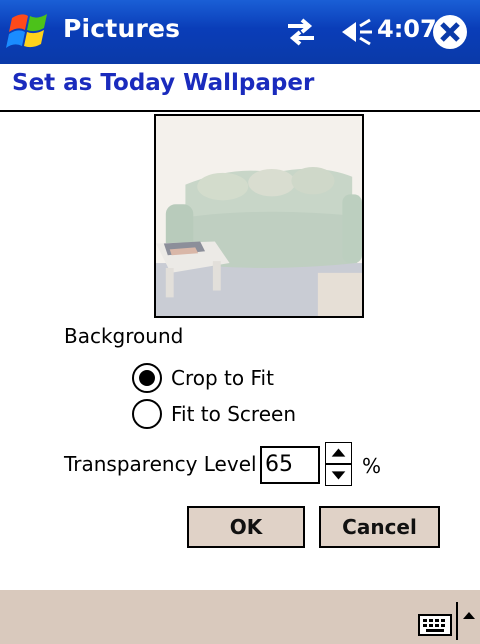  Describe the element at coordinates (259, 216) in the screenshot. I see `wallpaper-preview` at that location.